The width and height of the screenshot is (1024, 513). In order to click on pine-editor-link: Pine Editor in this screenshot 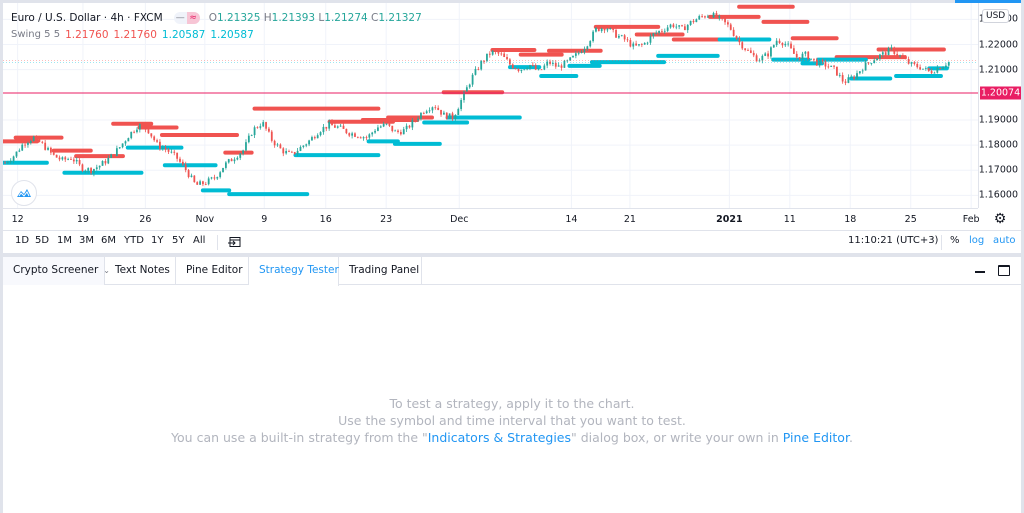, I will do `click(816, 437)`.